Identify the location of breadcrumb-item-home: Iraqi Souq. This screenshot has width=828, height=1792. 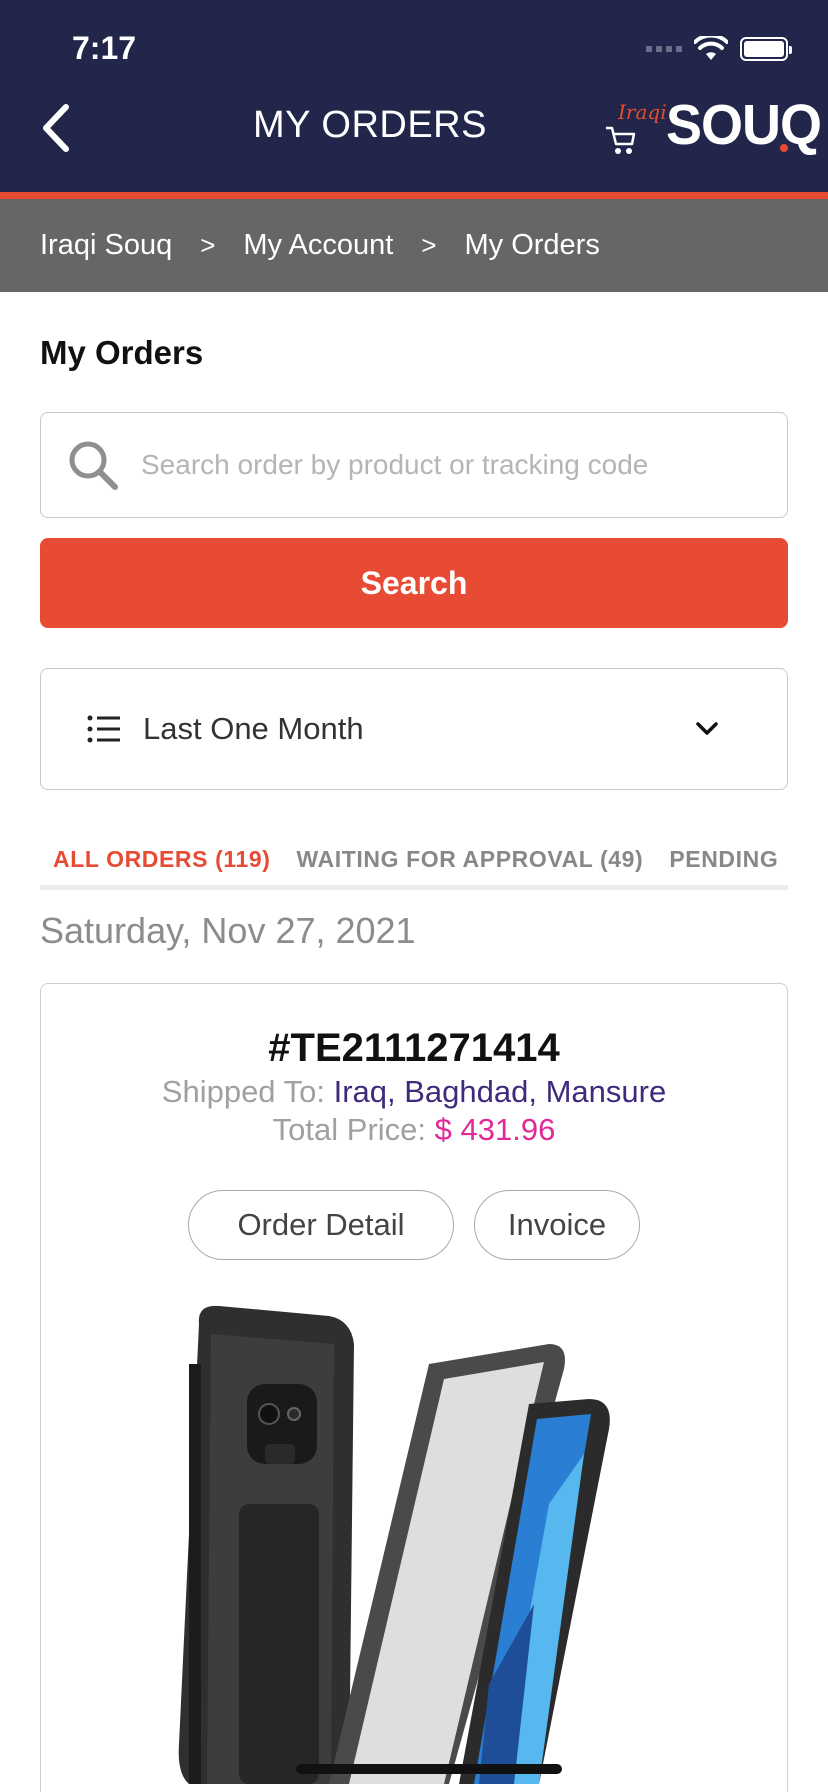
(106, 245).